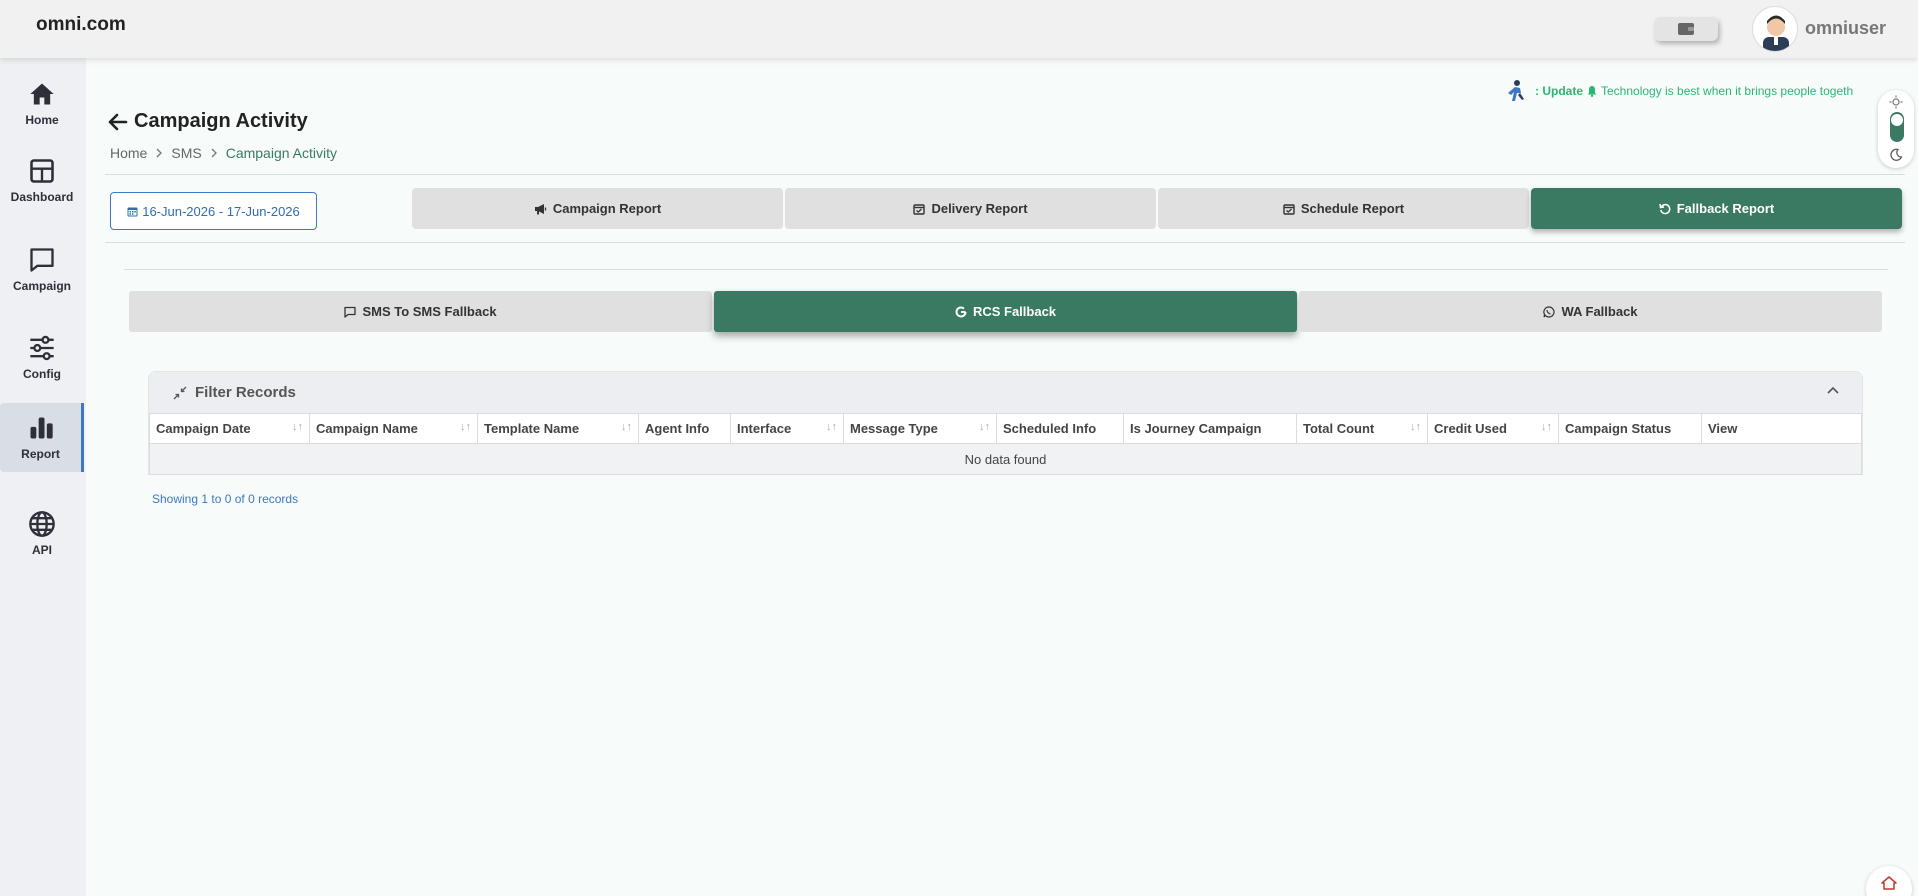 This screenshot has width=1918, height=896. I want to click on tab-label: Campaign Report, so click(607, 208).